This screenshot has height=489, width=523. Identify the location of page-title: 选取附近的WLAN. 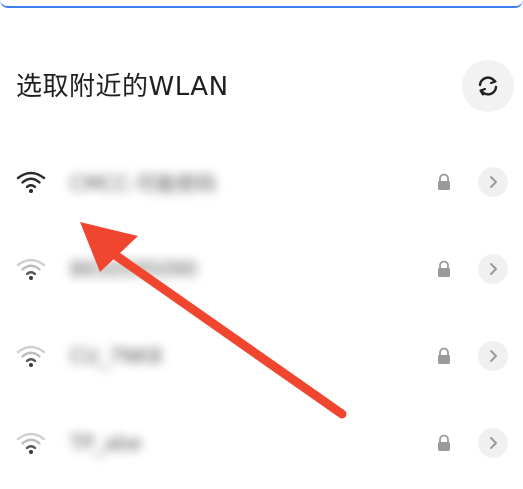
(122, 87).